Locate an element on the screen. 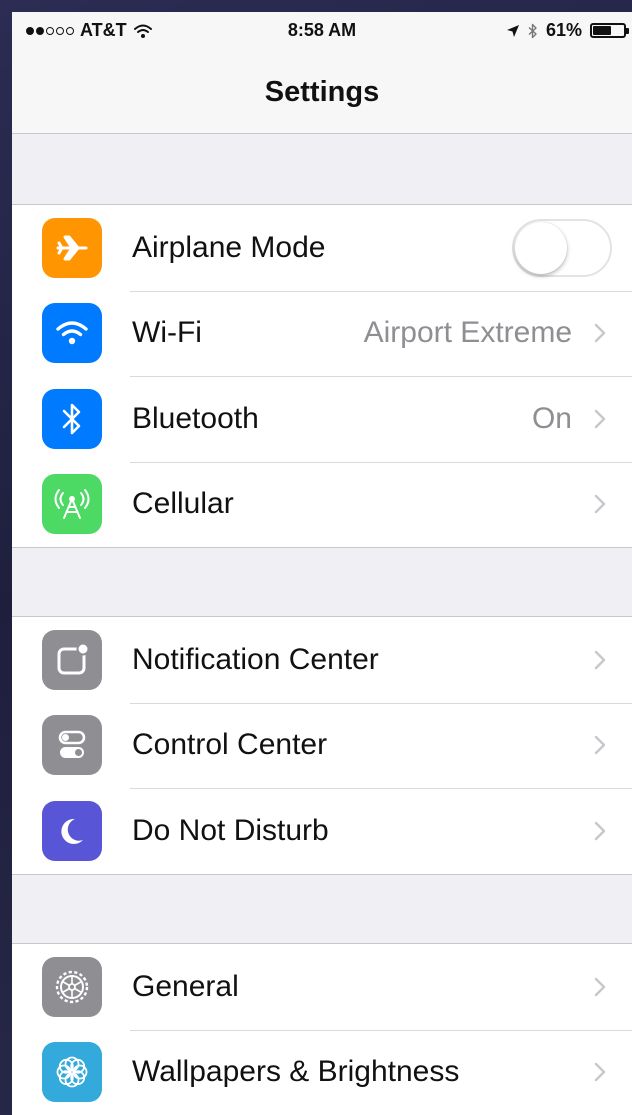 The image size is (632, 1115). bluetooth-status: On is located at coordinates (551, 418).